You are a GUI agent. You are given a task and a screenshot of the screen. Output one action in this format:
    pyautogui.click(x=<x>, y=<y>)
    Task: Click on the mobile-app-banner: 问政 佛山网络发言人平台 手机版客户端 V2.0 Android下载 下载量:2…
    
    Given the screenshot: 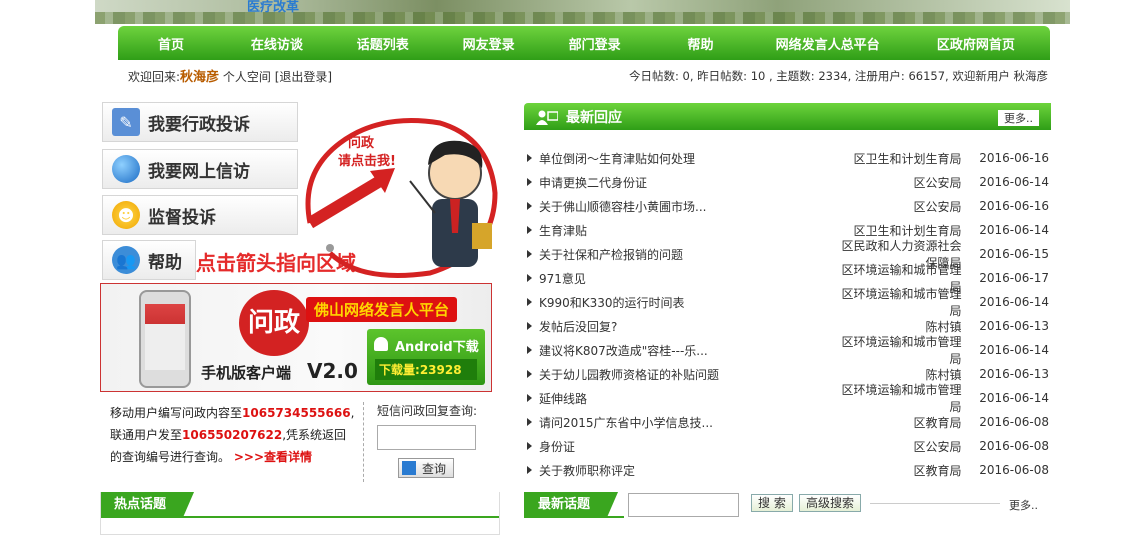 What is the action you would take?
    pyautogui.click(x=296, y=337)
    